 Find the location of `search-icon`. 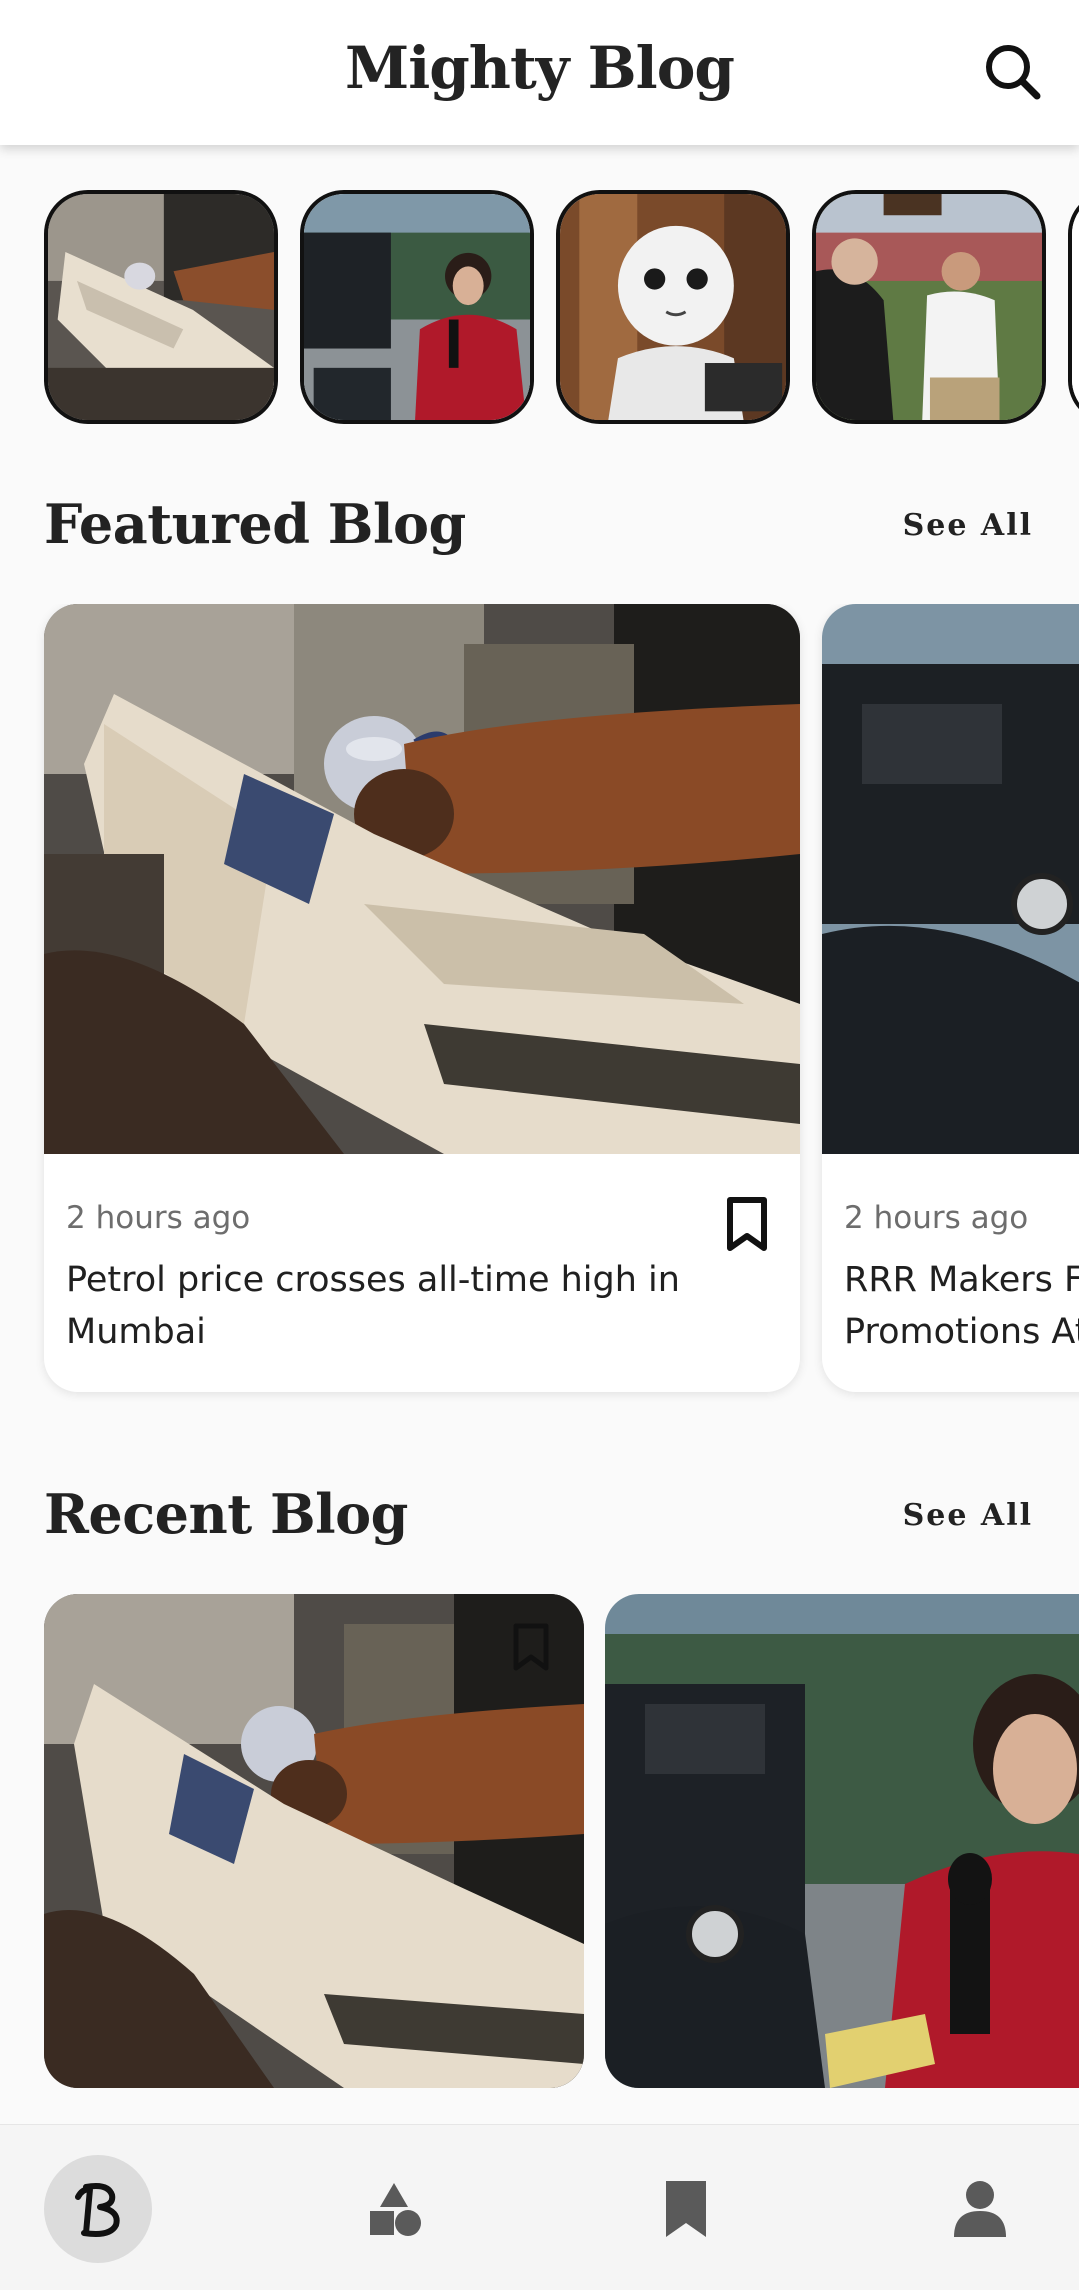

search-icon is located at coordinates (1013, 72).